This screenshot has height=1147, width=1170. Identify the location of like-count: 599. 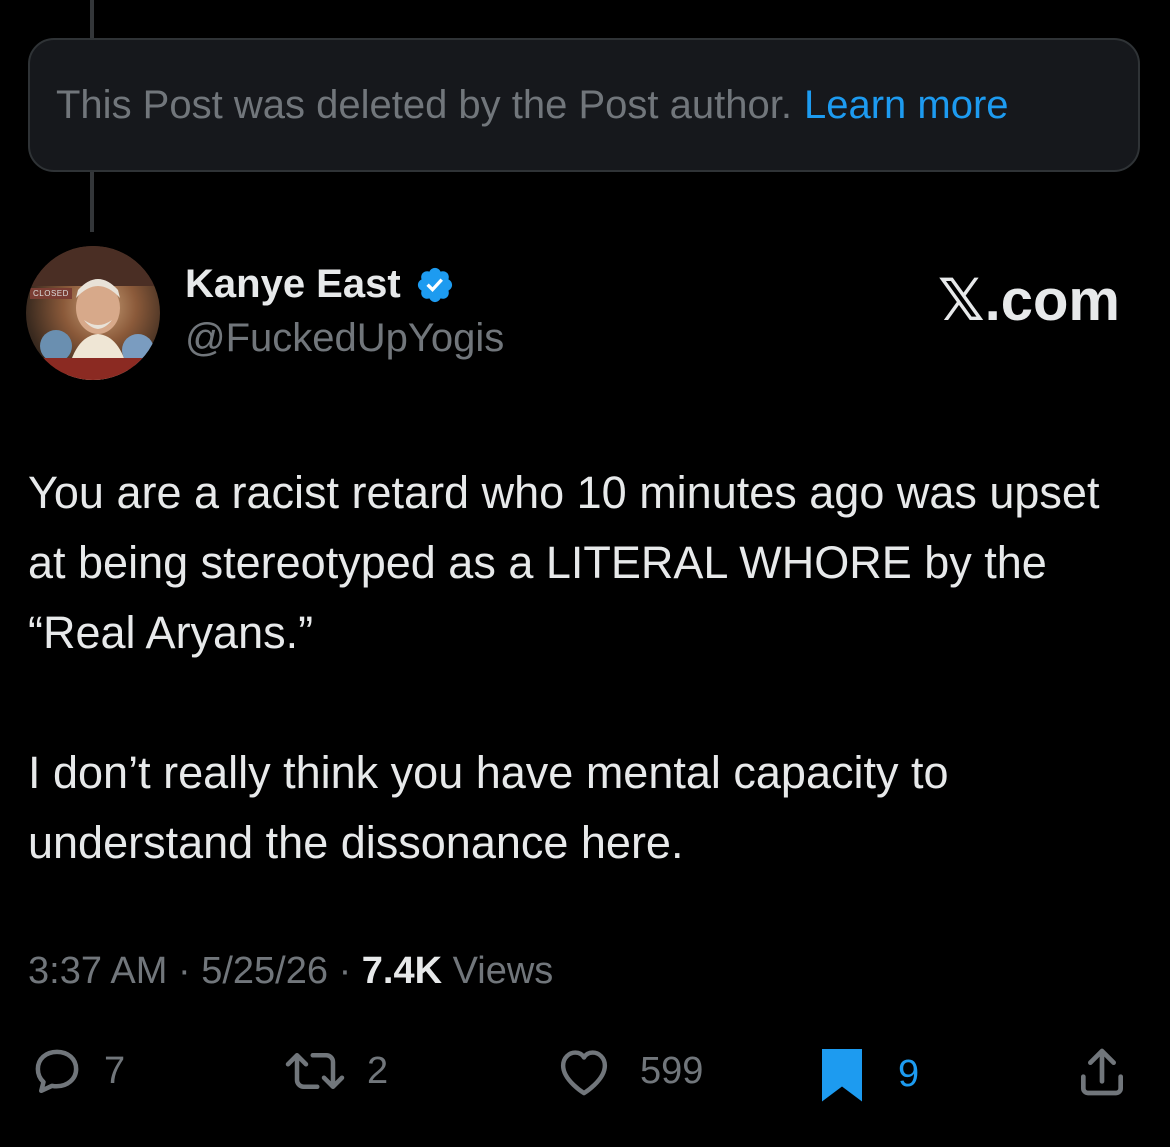
(672, 1070).